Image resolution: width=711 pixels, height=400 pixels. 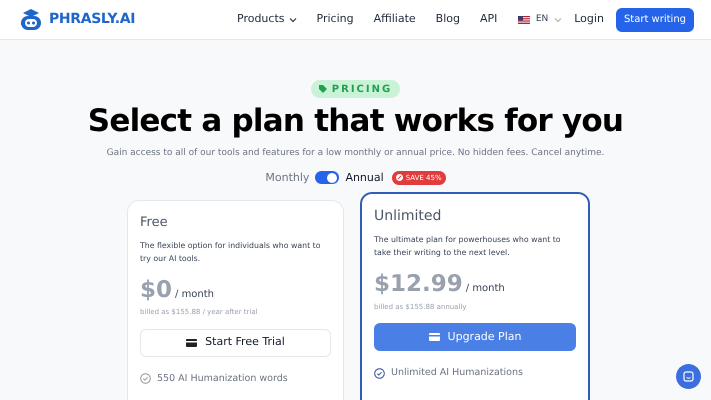 I want to click on feature-text: Unlimited AI Humanizations, so click(x=457, y=373).